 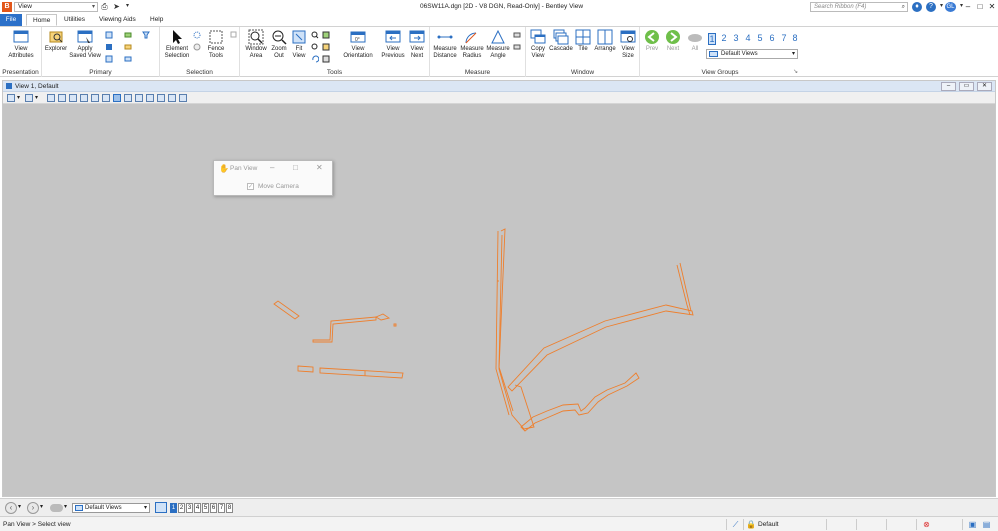 What do you see at coordinates (181, 508) in the screenshot?
I see `bottom-view-2: 2` at bounding box center [181, 508].